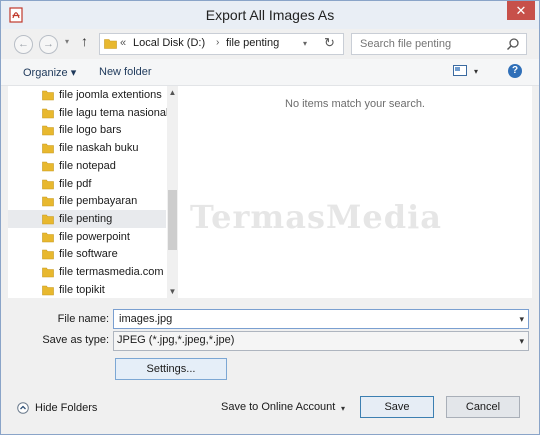  Describe the element at coordinates (98, 201) in the screenshot. I see `tree-item-label: file pembayaran` at that location.